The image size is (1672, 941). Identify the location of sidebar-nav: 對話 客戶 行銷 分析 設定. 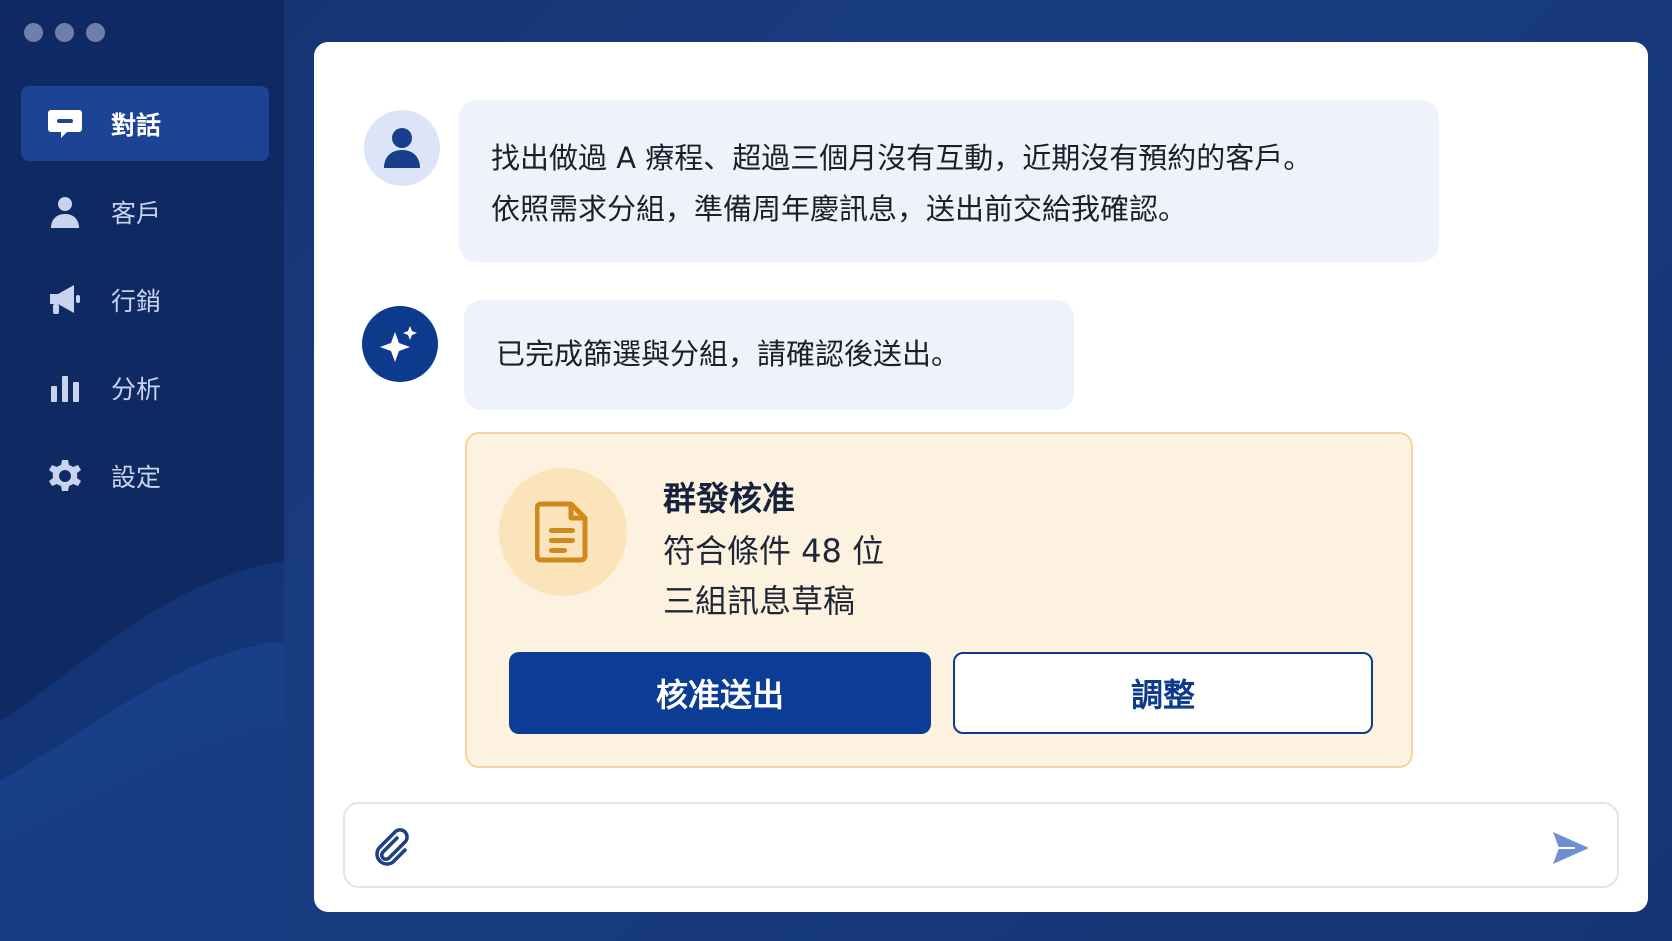
(145, 306).